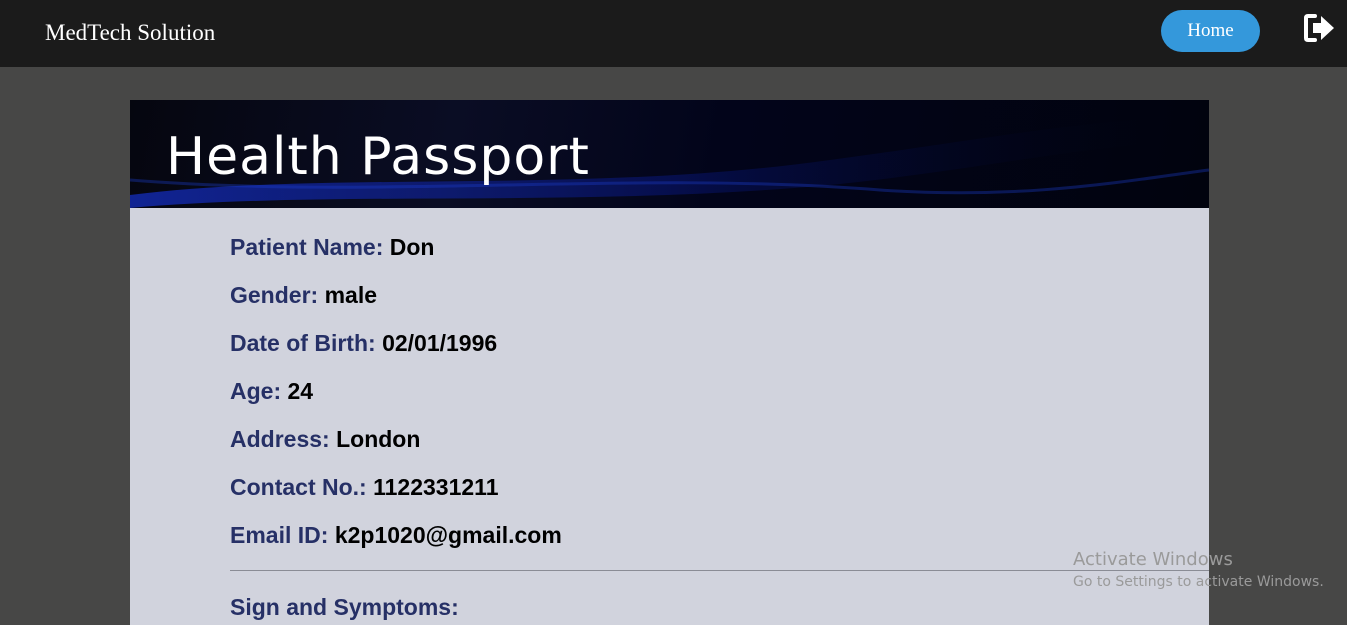 This screenshot has height=625, width=1347. Describe the element at coordinates (306, 343) in the screenshot. I see `dob-label: Date of Birth:` at that location.